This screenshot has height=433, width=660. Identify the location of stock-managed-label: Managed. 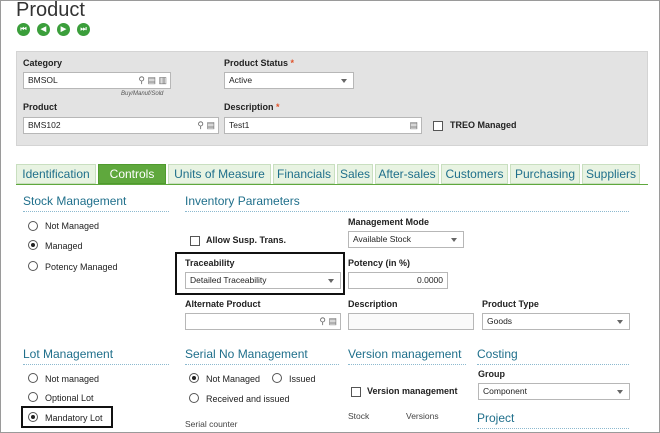
(64, 246).